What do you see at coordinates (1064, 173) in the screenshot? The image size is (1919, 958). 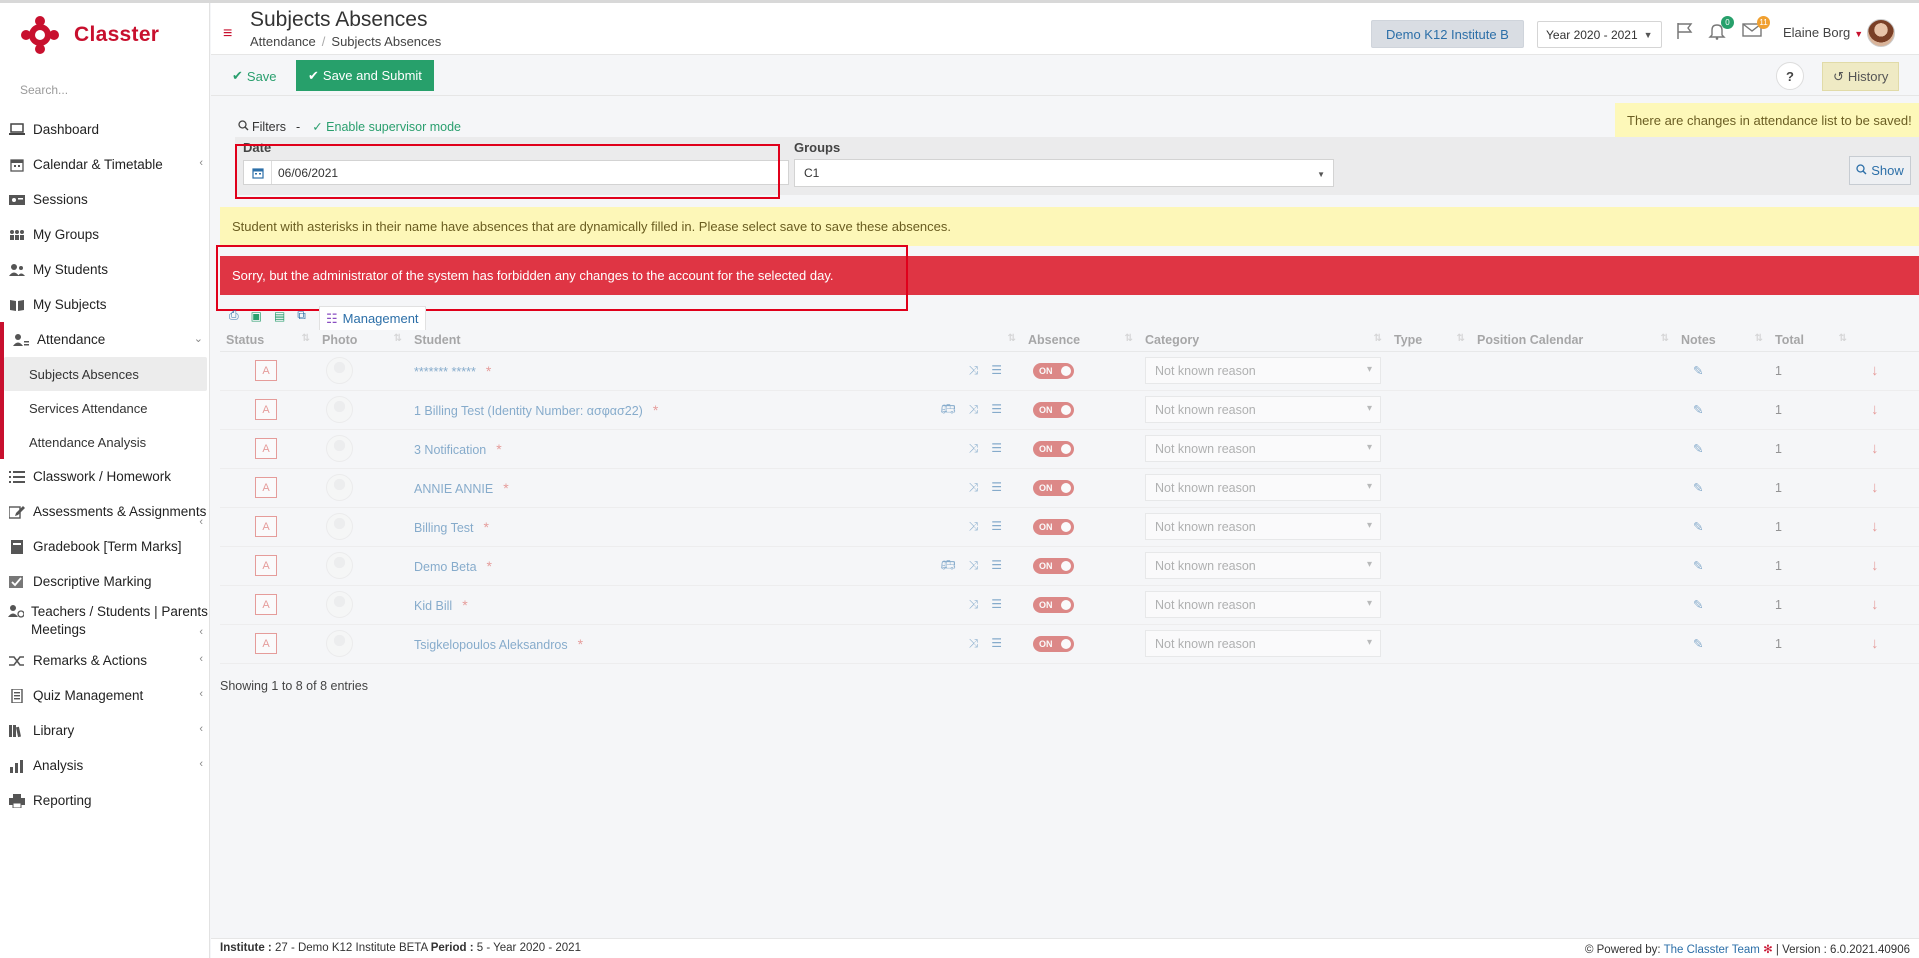 I see `groups-select: C1 ▼` at bounding box center [1064, 173].